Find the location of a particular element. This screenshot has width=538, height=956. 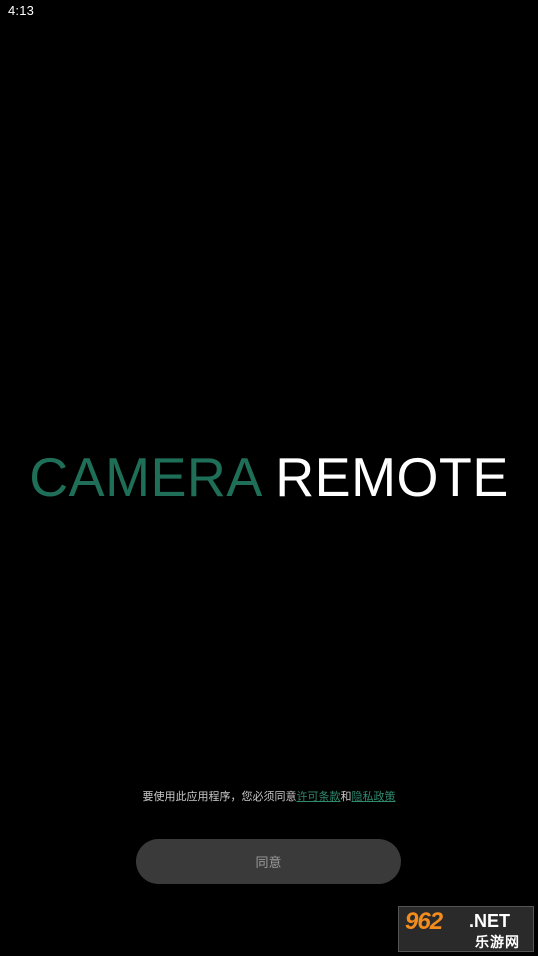

app-logo: CAMERA REMOTE is located at coordinates (268, 477).